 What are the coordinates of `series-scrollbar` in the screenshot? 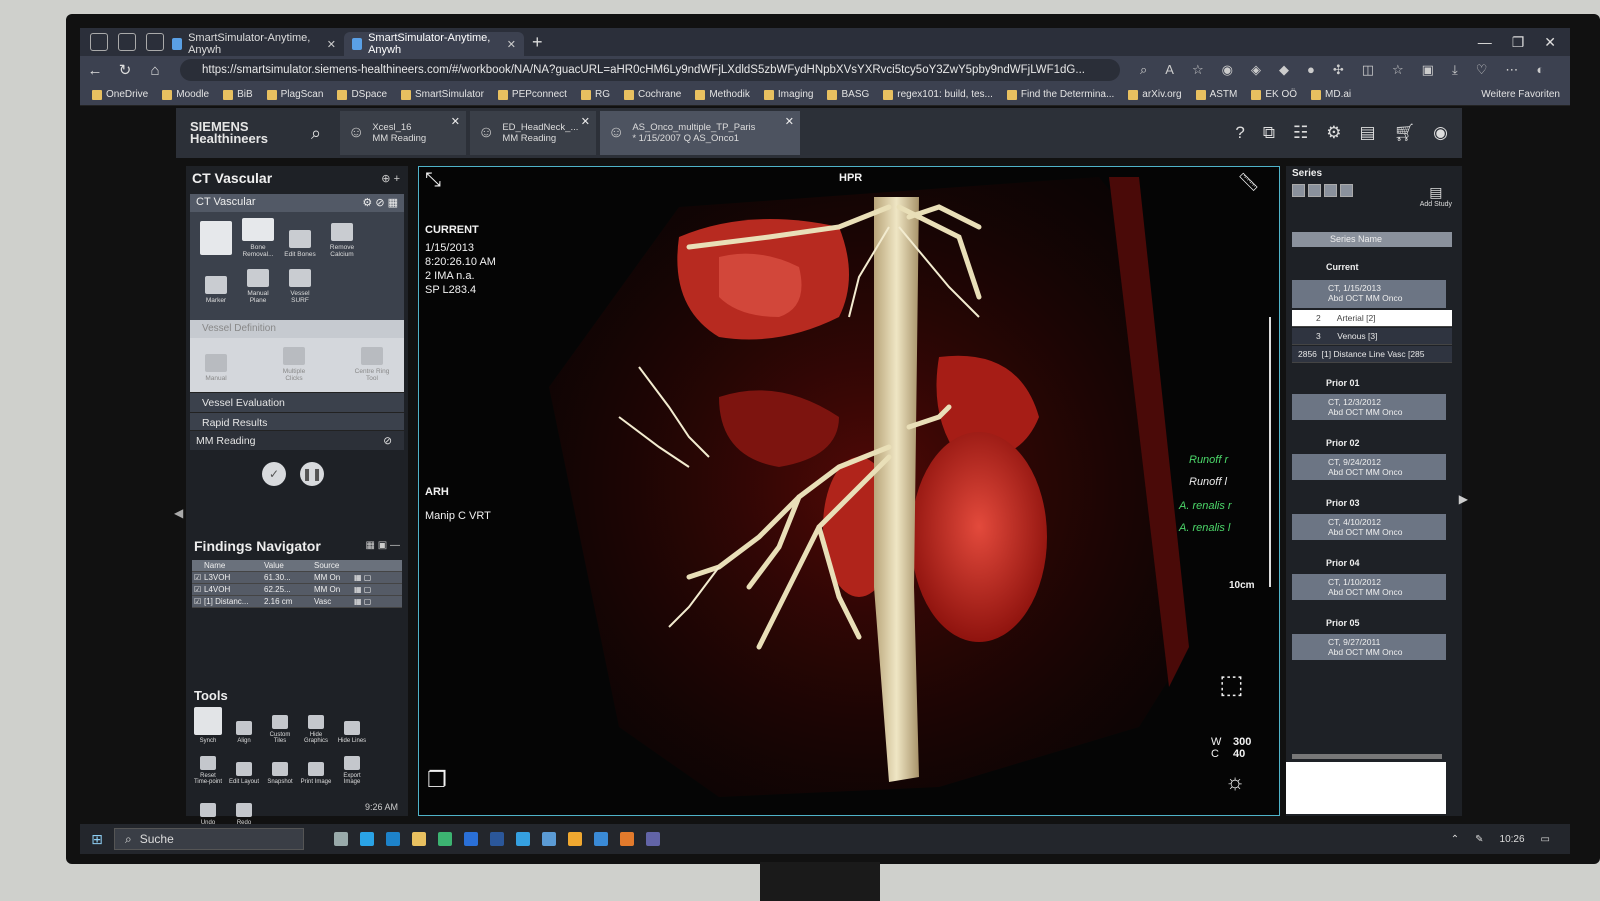 It's located at (1367, 756).